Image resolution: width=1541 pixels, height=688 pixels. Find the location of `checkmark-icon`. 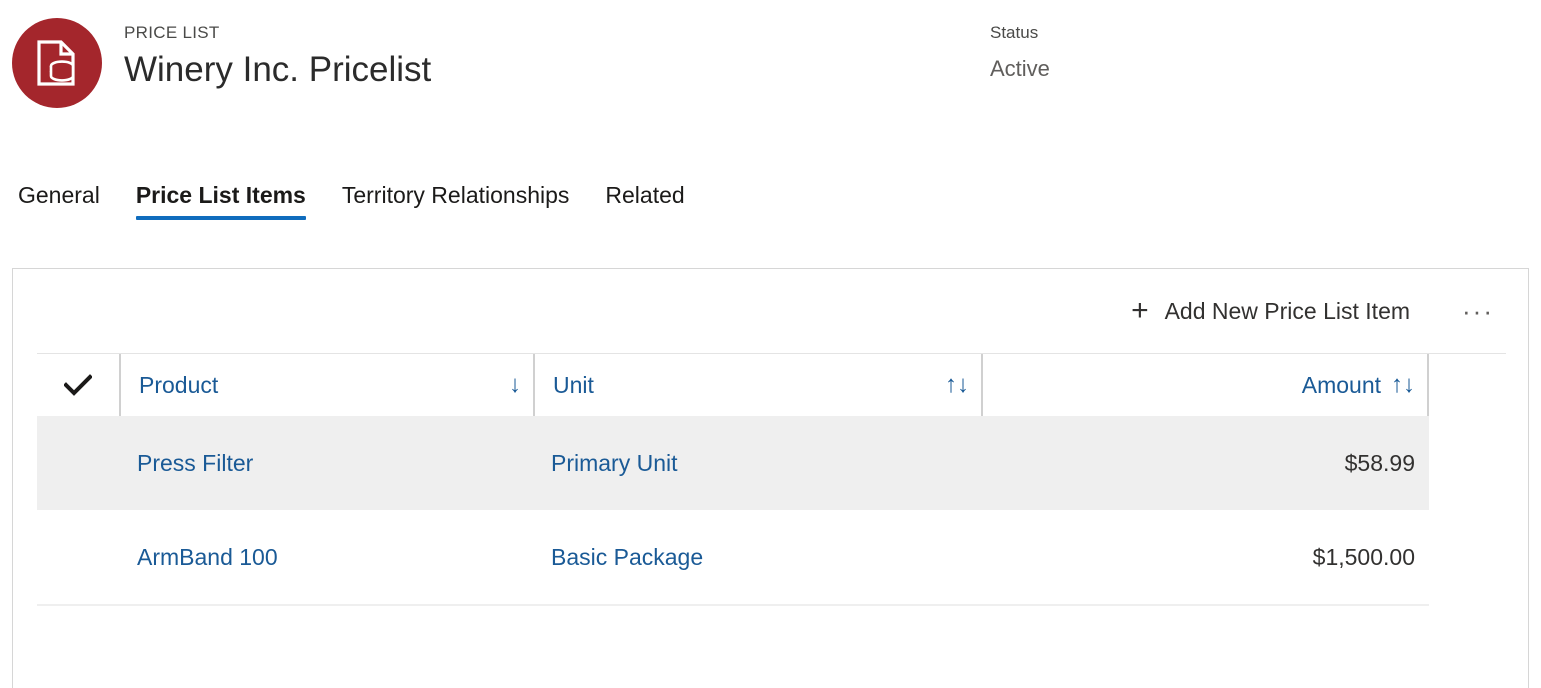

checkmark-icon is located at coordinates (78, 385).